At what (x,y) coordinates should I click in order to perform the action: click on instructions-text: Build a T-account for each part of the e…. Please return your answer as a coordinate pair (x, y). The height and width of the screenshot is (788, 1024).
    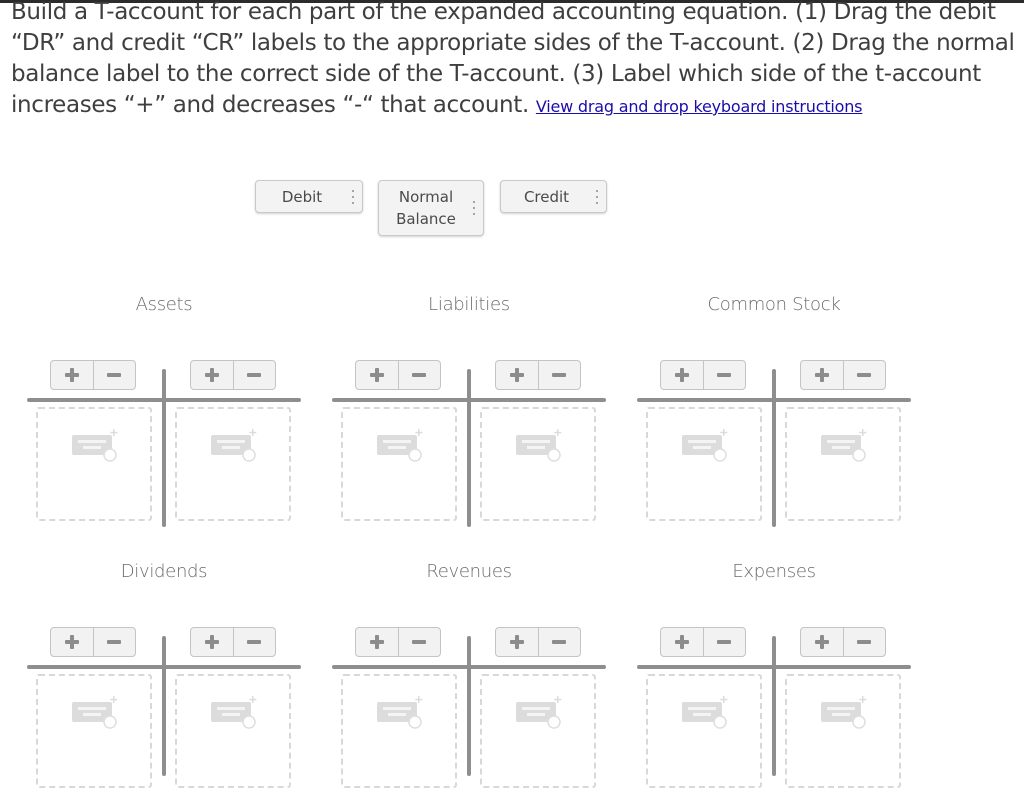
    Looking at the image, I should click on (513, 59).